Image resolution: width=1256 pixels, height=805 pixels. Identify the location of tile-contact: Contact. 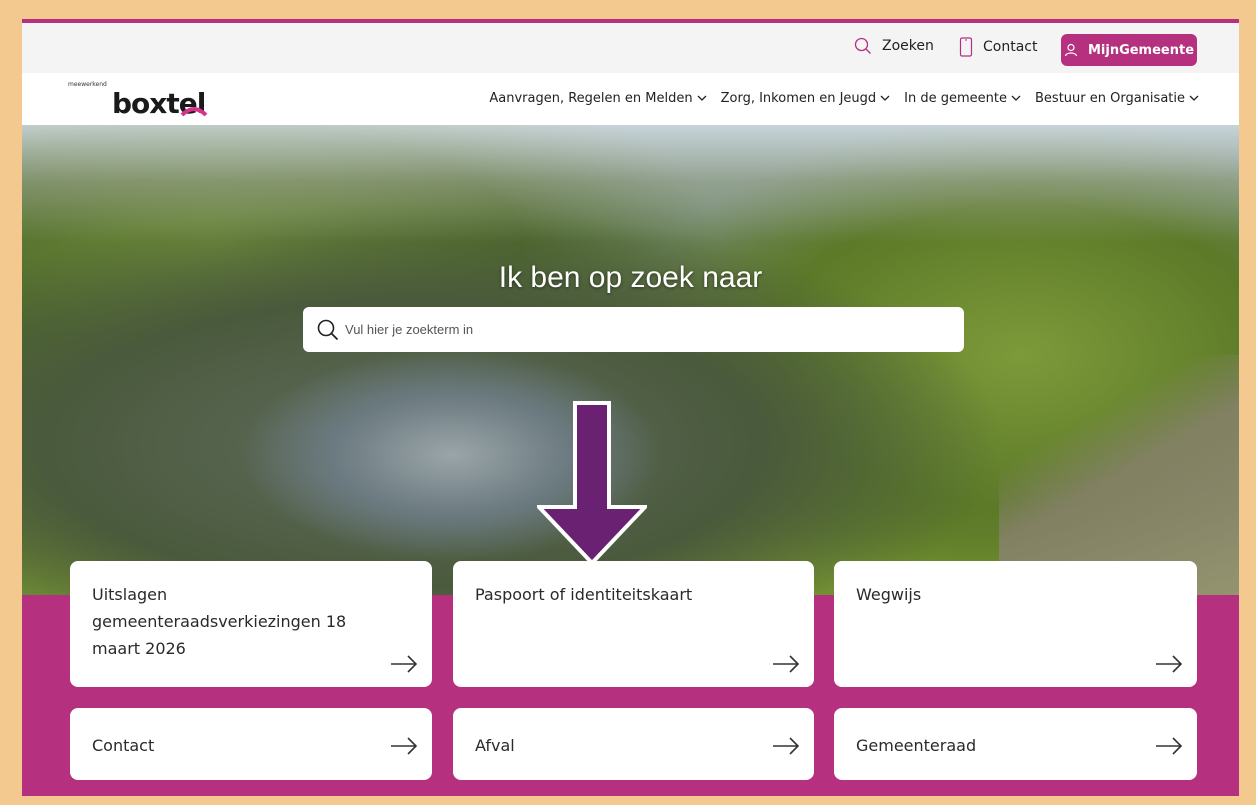
(251, 744).